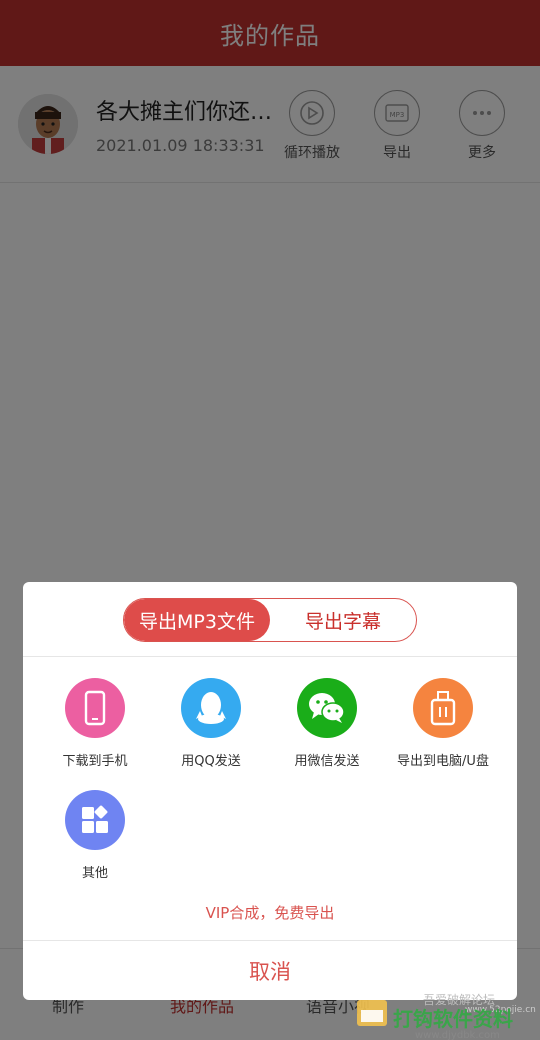 The width and height of the screenshot is (540, 1040). Describe the element at coordinates (95, 761) in the screenshot. I see `share-label: 下载到手机` at that location.